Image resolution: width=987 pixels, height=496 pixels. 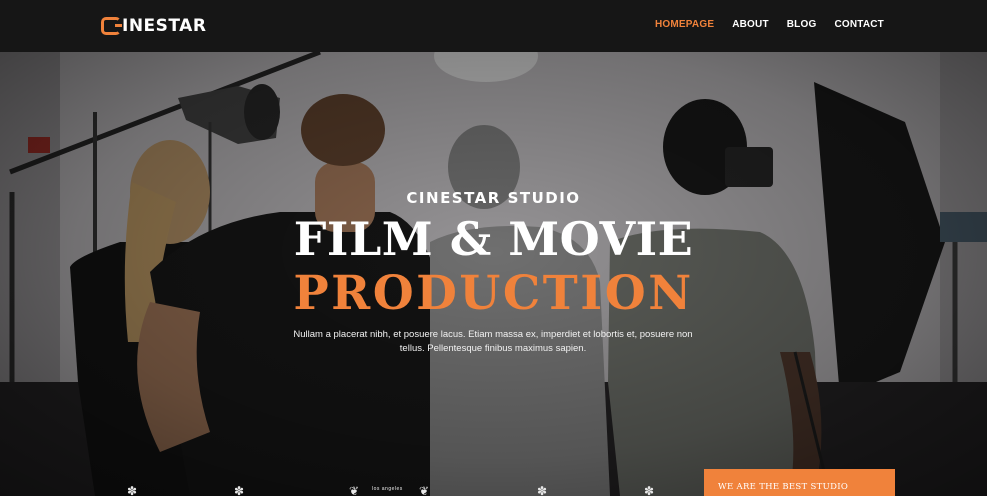 What do you see at coordinates (164, 26) in the screenshot?
I see `logo-text: INESTAR` at bounding box center [164, 26].